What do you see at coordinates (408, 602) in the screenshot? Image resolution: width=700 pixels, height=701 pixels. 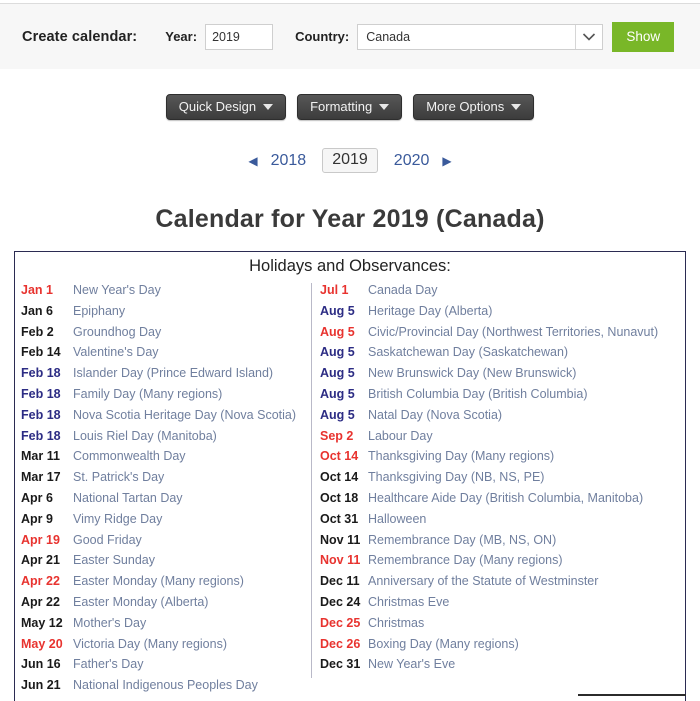 I see `holiday-name-link: Christmas Eve` at bounding box center [408, 602].